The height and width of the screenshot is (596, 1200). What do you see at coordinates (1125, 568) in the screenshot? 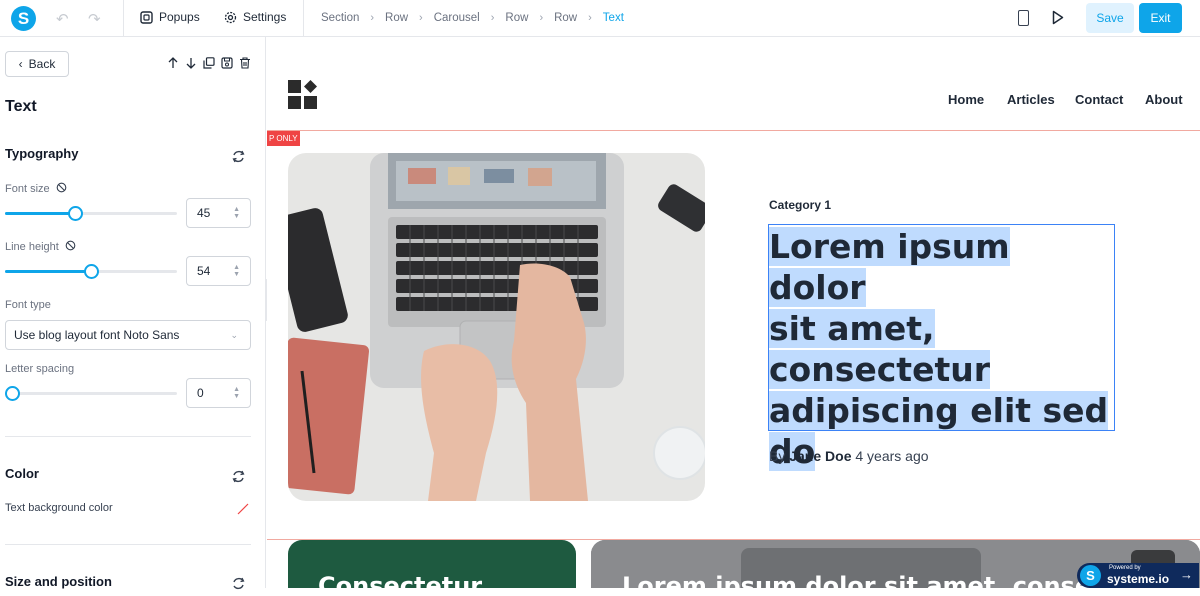
I see `powered-by-label: Powered by` at bounding box center [1125, 568].